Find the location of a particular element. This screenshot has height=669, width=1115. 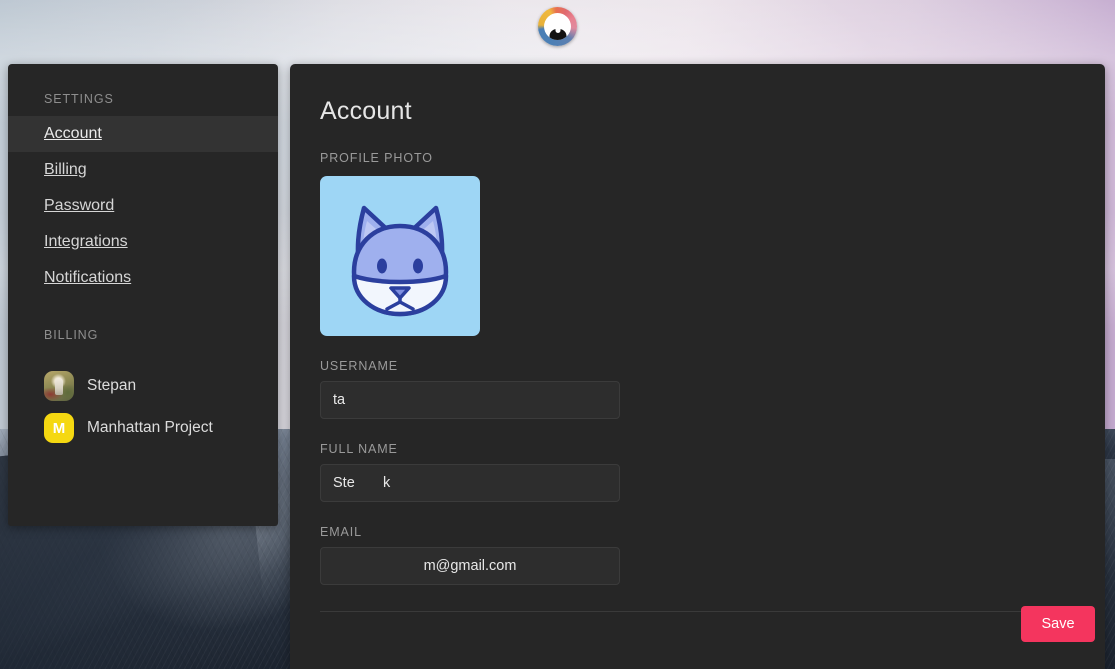

page-title: Account is located at coordinates (366, 111).